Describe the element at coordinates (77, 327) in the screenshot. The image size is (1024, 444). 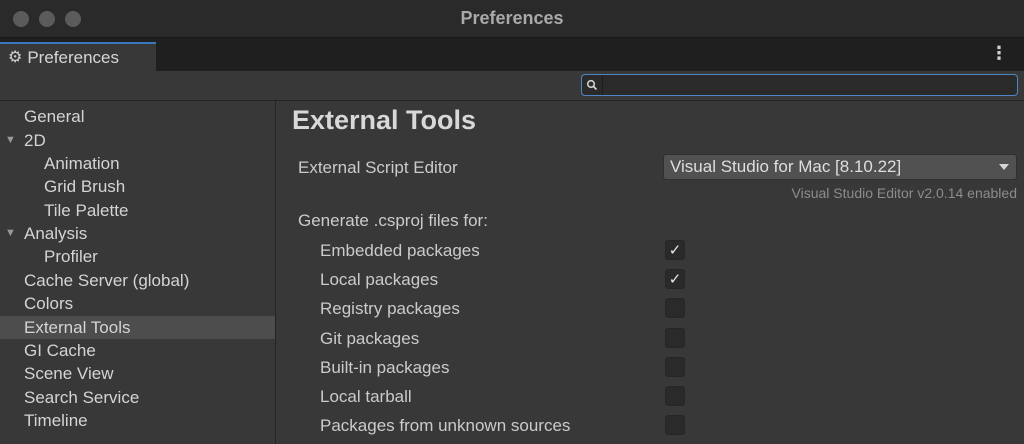
I see `sidebar-item-label: External Tools` at that location.